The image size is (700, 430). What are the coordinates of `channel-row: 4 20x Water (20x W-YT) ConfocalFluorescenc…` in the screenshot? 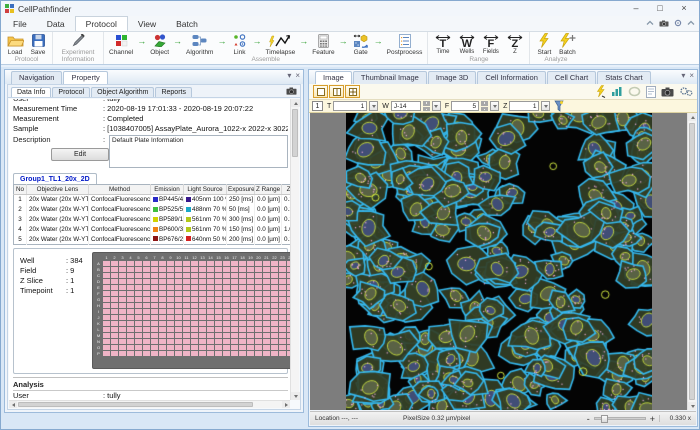 It's located at (151, 229).